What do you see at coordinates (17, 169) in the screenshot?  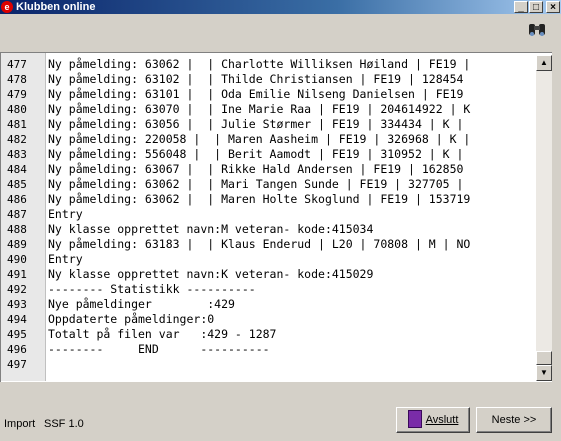 I see `line-number: 484` at bounding box center [17, 169].